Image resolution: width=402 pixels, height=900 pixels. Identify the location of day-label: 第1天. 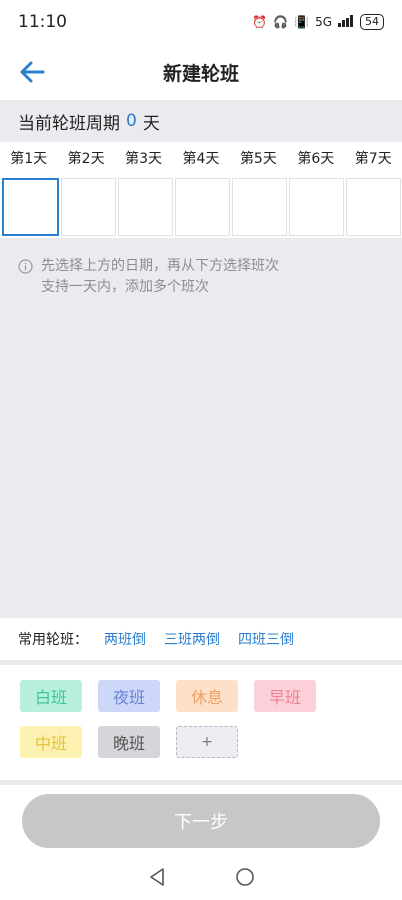
(29, 159).